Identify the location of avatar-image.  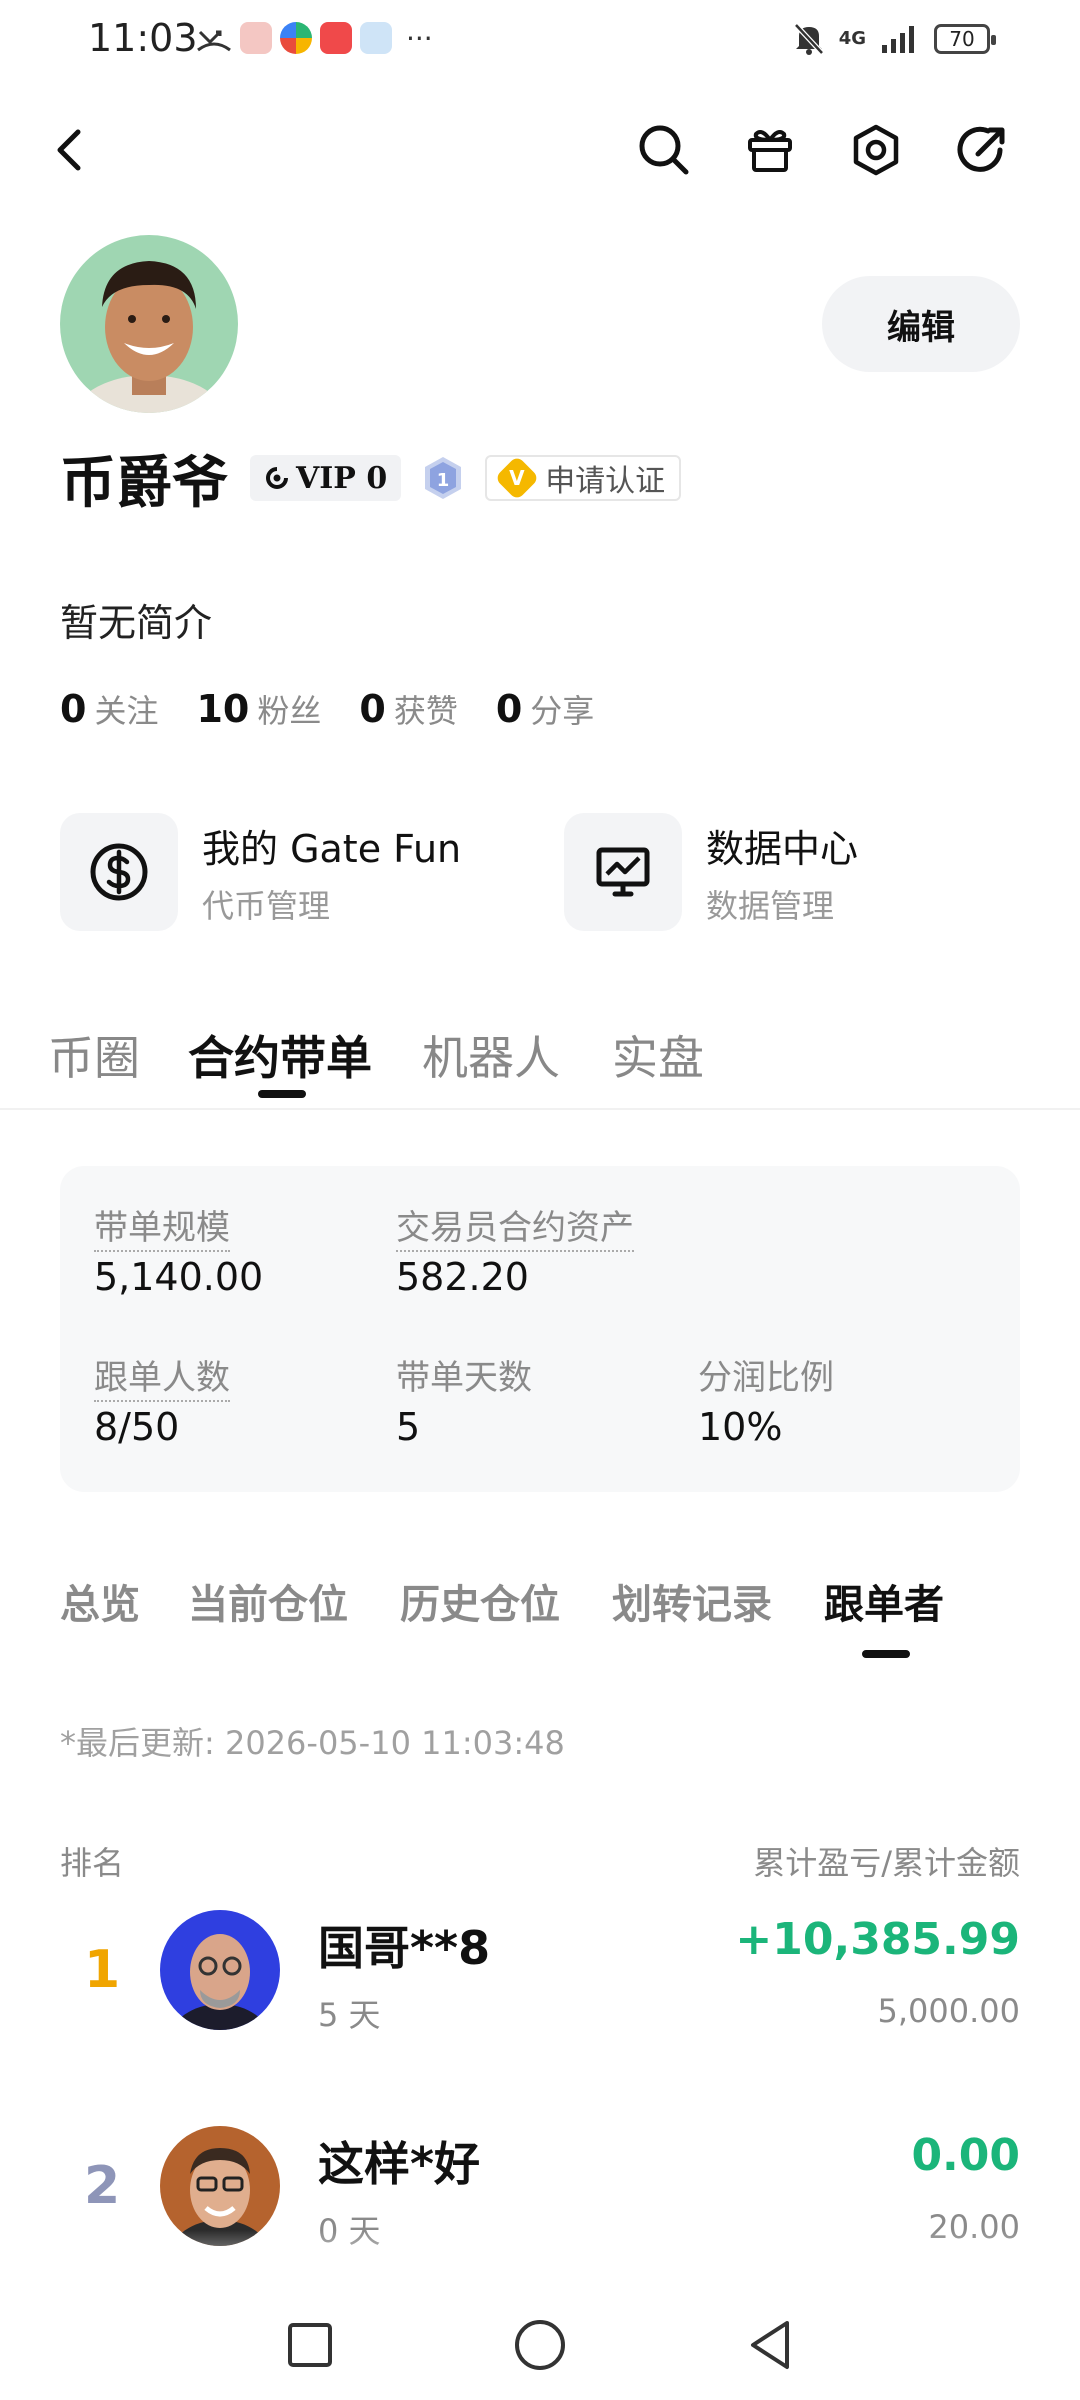
(149, 324).